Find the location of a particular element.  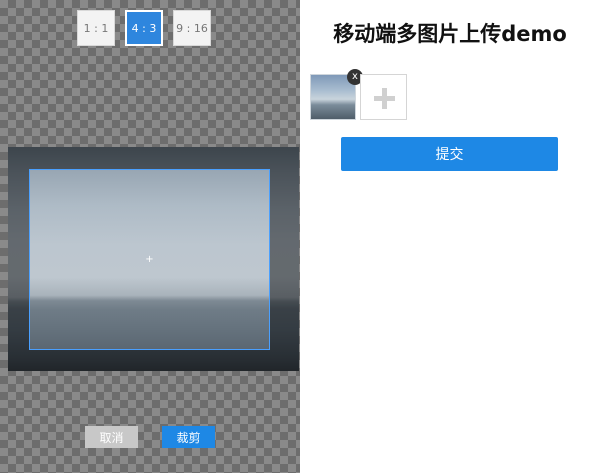

cropper-actions: 取消 裁剪 is located at coordinates (150, 437).